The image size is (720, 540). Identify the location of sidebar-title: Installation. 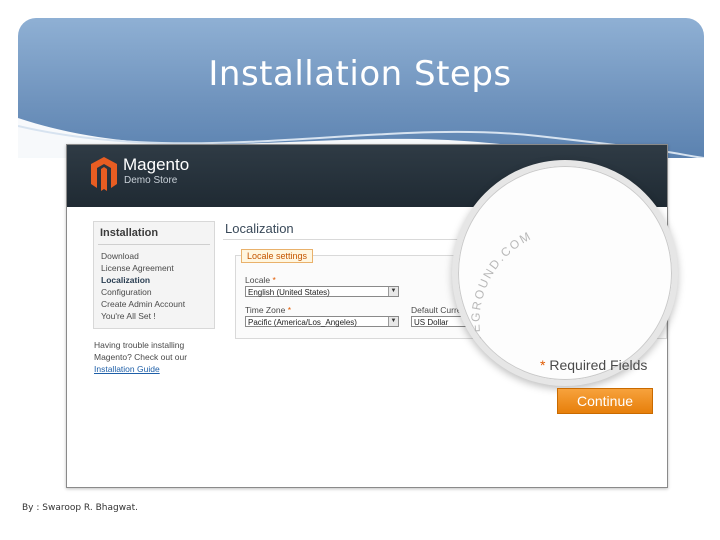
(129, 233).